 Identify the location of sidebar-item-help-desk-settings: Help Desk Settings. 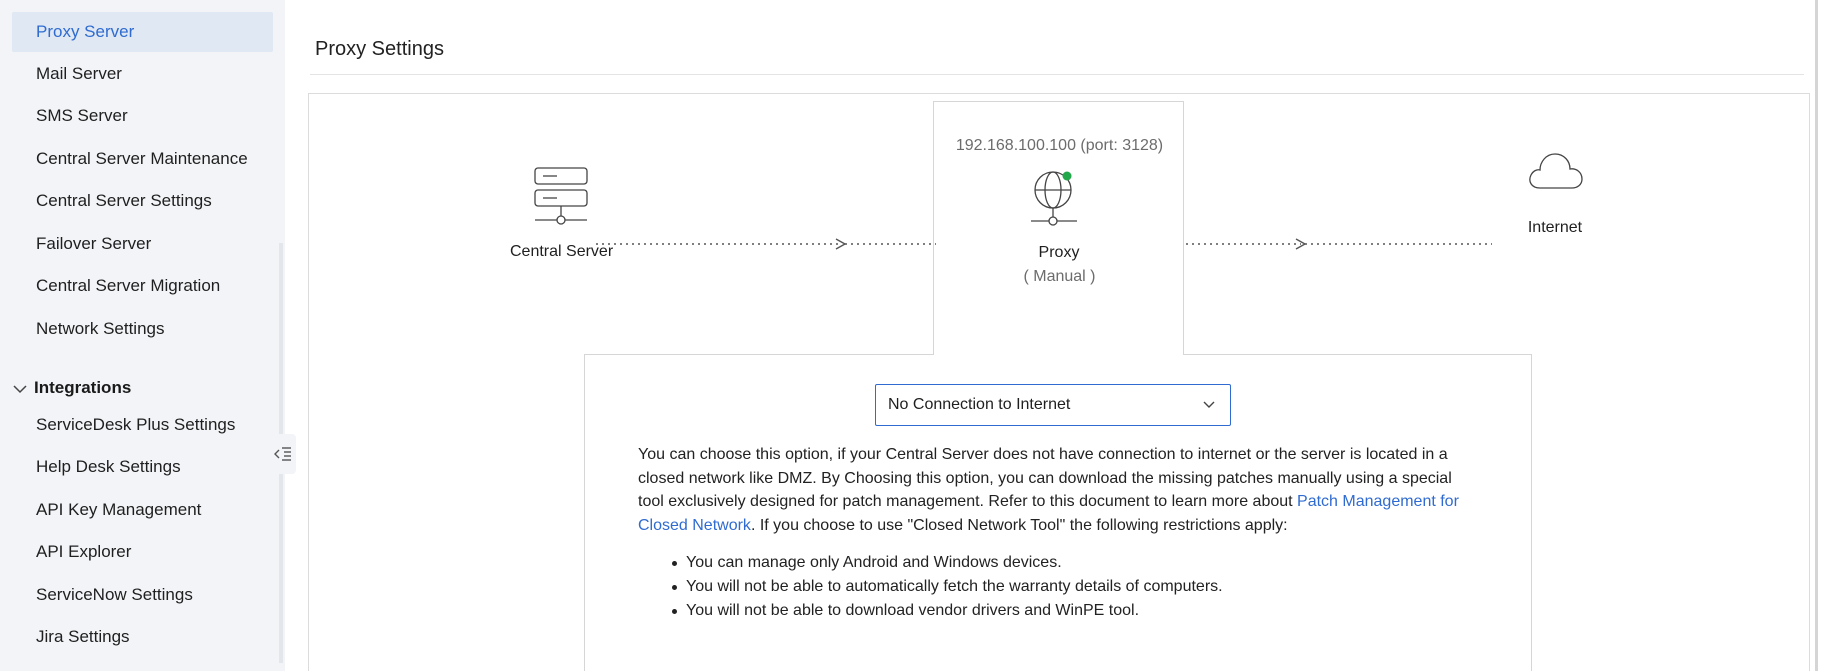
(142, 467).